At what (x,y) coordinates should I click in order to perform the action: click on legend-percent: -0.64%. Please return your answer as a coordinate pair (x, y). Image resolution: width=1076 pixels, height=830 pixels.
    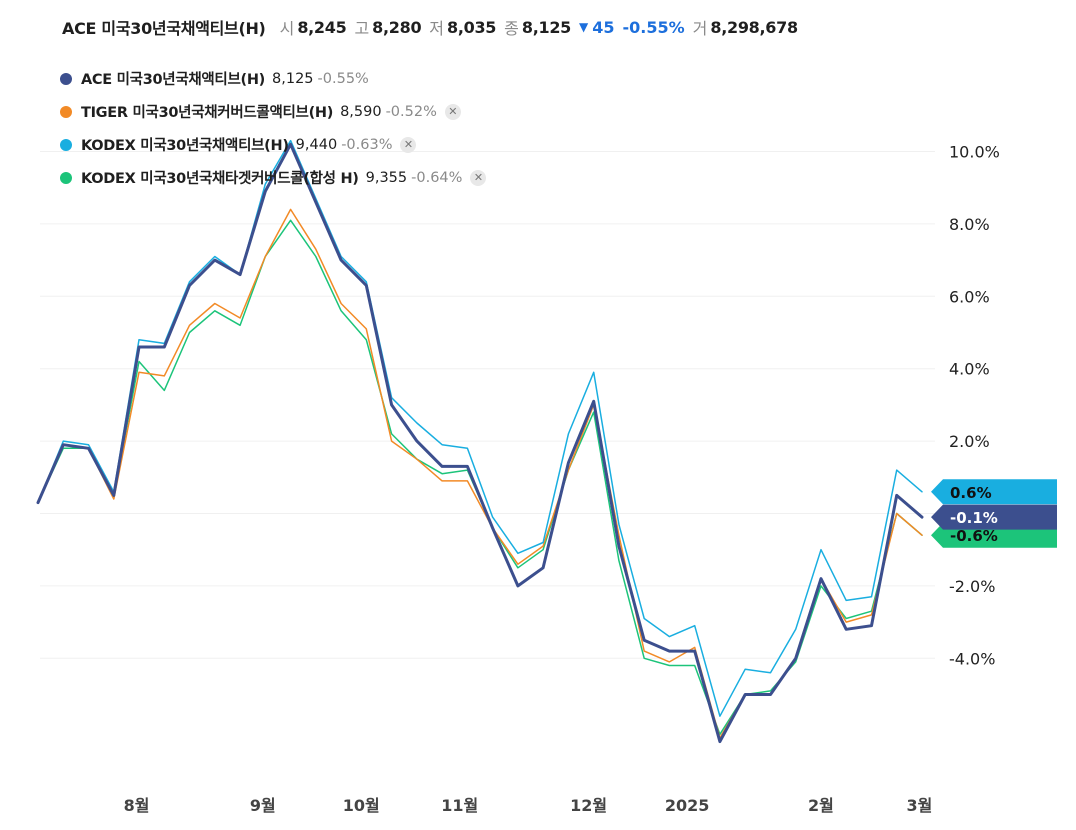
    Looking at the image, I should click on (437, 177).